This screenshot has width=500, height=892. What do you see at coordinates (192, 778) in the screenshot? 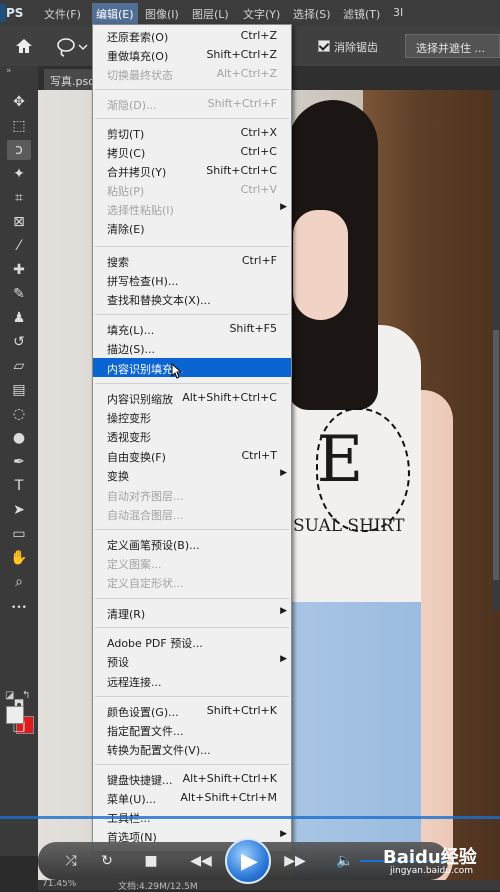
I see `edit-menu-item: 键盘快捷键... Alt+Shift+Ctrl+K` at bounding box center [192, 778].